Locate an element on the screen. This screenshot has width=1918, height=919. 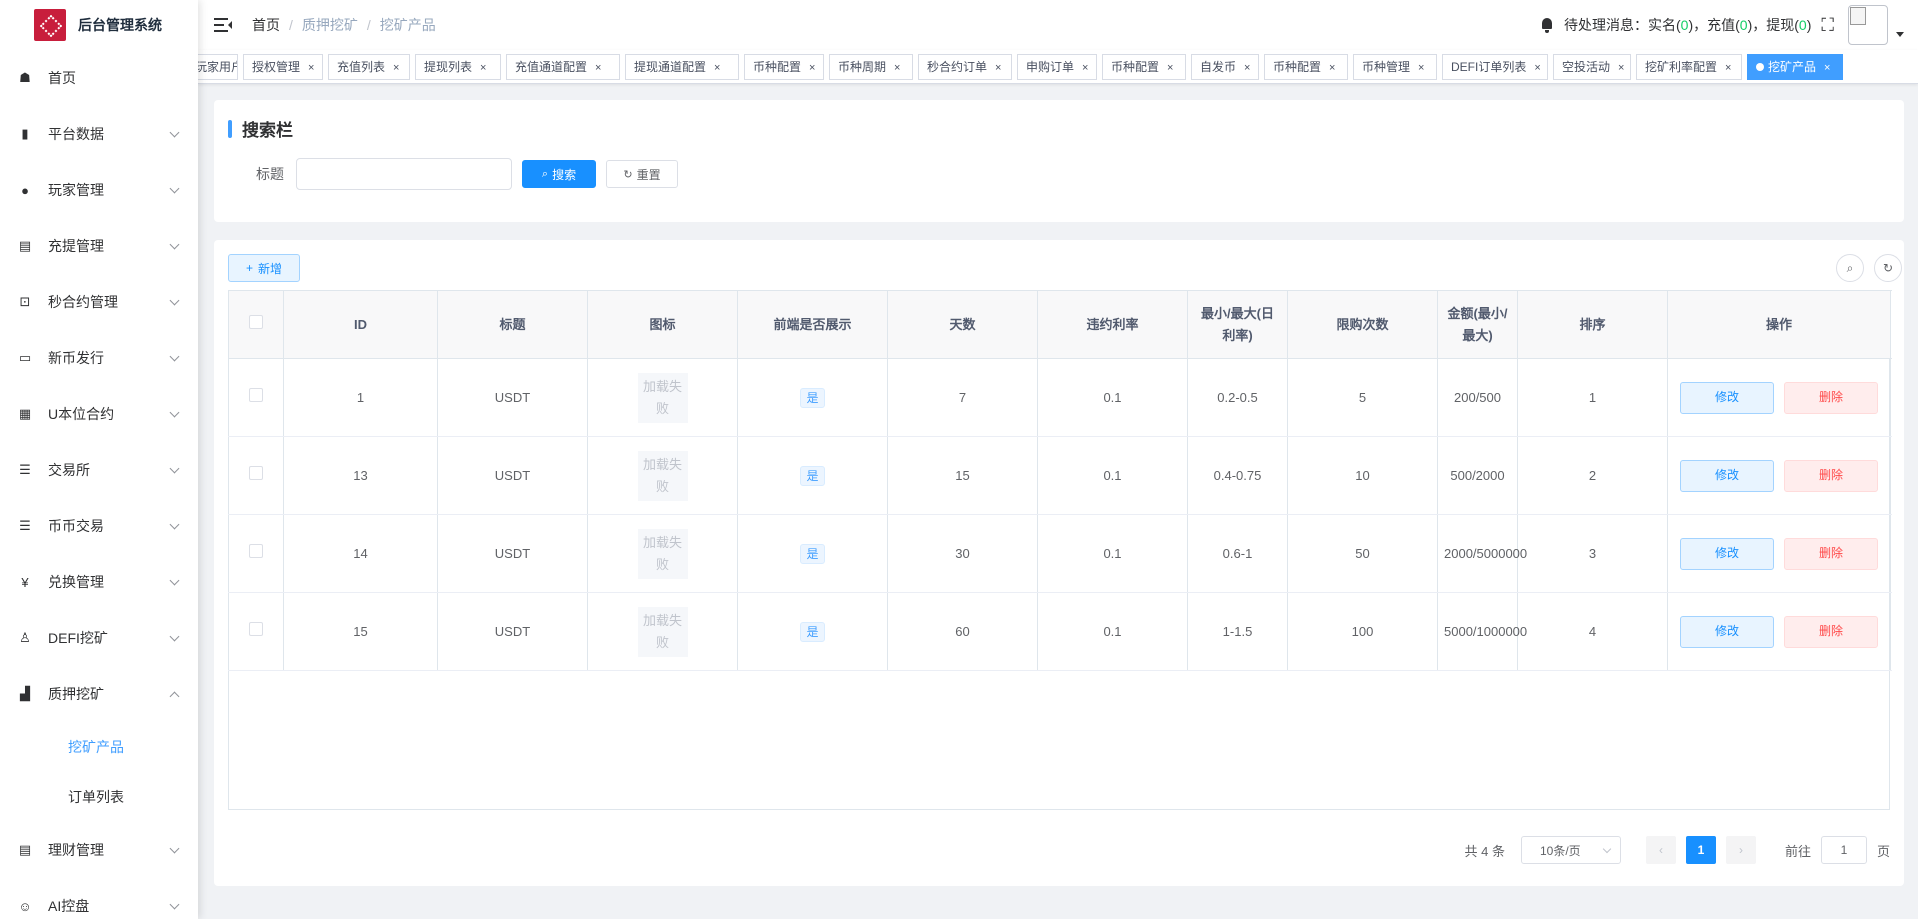
hamburger-toggle-icon is located at coordinates (223, 25).